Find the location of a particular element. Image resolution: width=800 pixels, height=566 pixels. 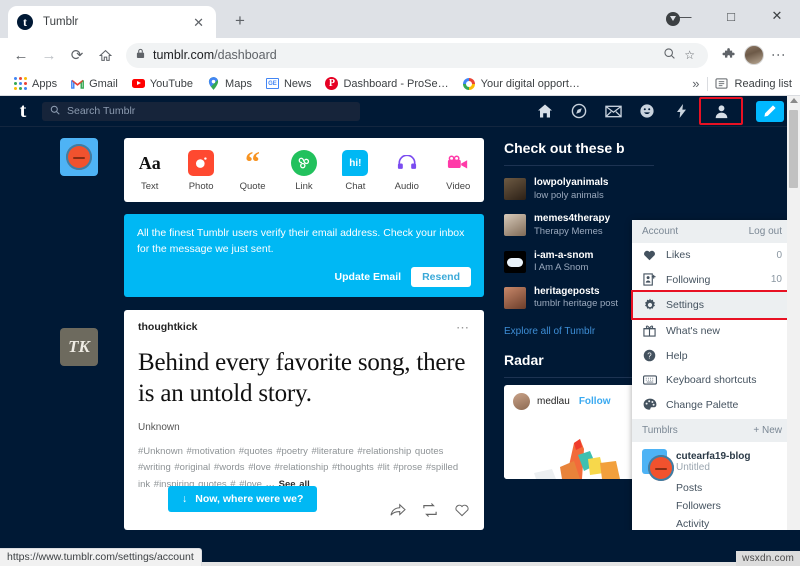

new-tumblr-button: + New is located at coordinates (767, 430).